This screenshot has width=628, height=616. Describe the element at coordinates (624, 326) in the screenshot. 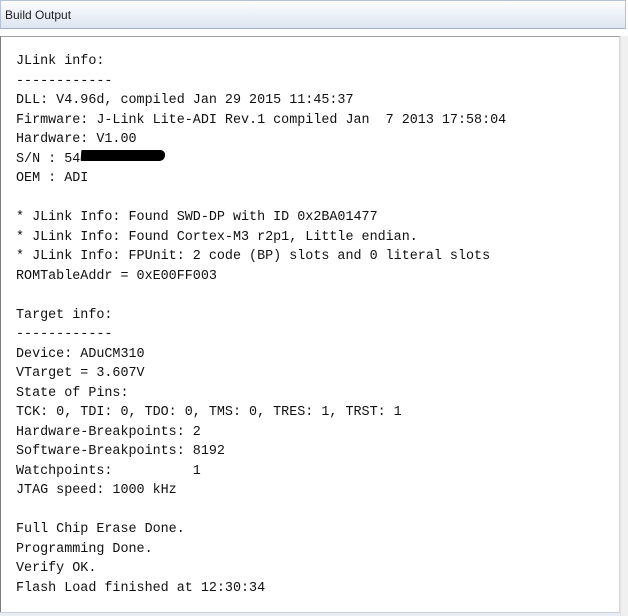

I see `vertical-scrollbar` at that location.